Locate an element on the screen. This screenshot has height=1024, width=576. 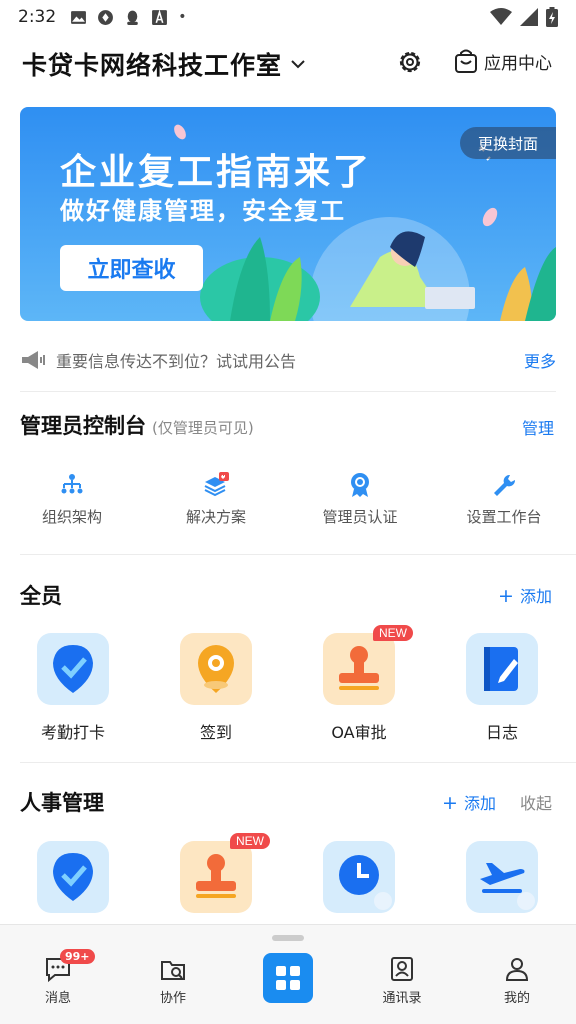
hr-collapse-button: 收起 is located at coordinates (536, 802).